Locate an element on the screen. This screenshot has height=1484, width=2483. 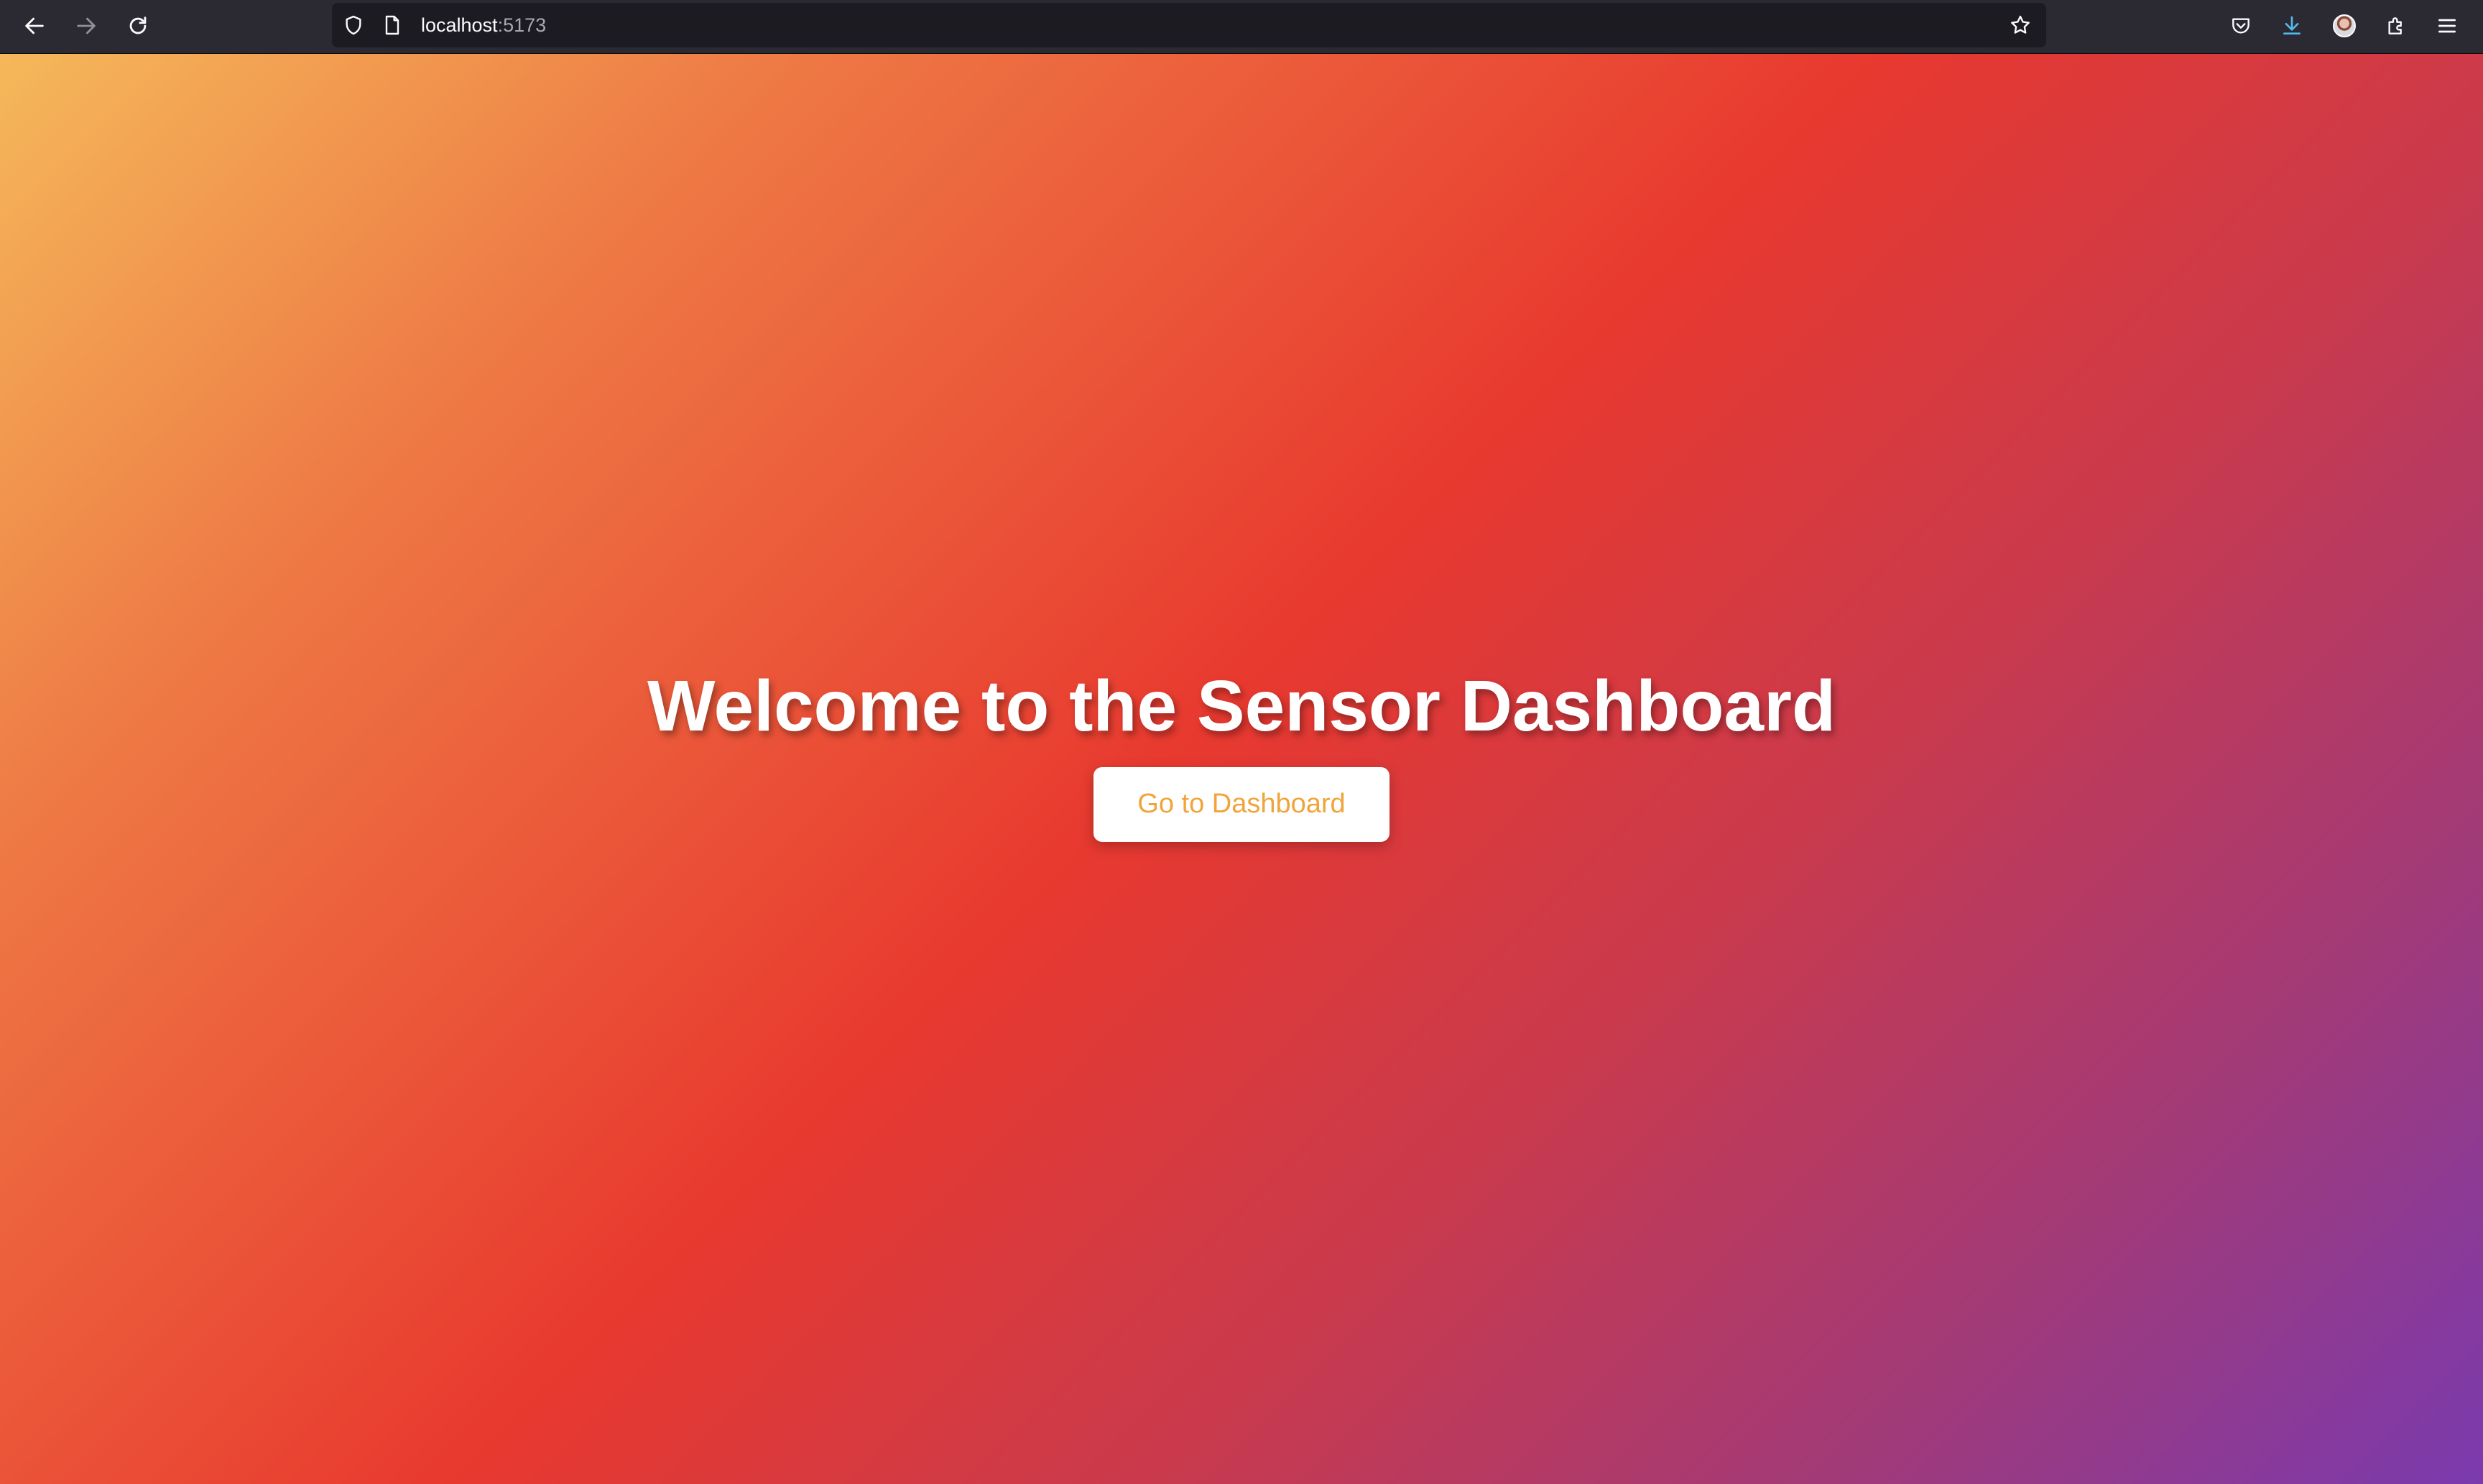
page-title: Welcome to the Sensor Dashboard is located at coordinates (1241, 705).